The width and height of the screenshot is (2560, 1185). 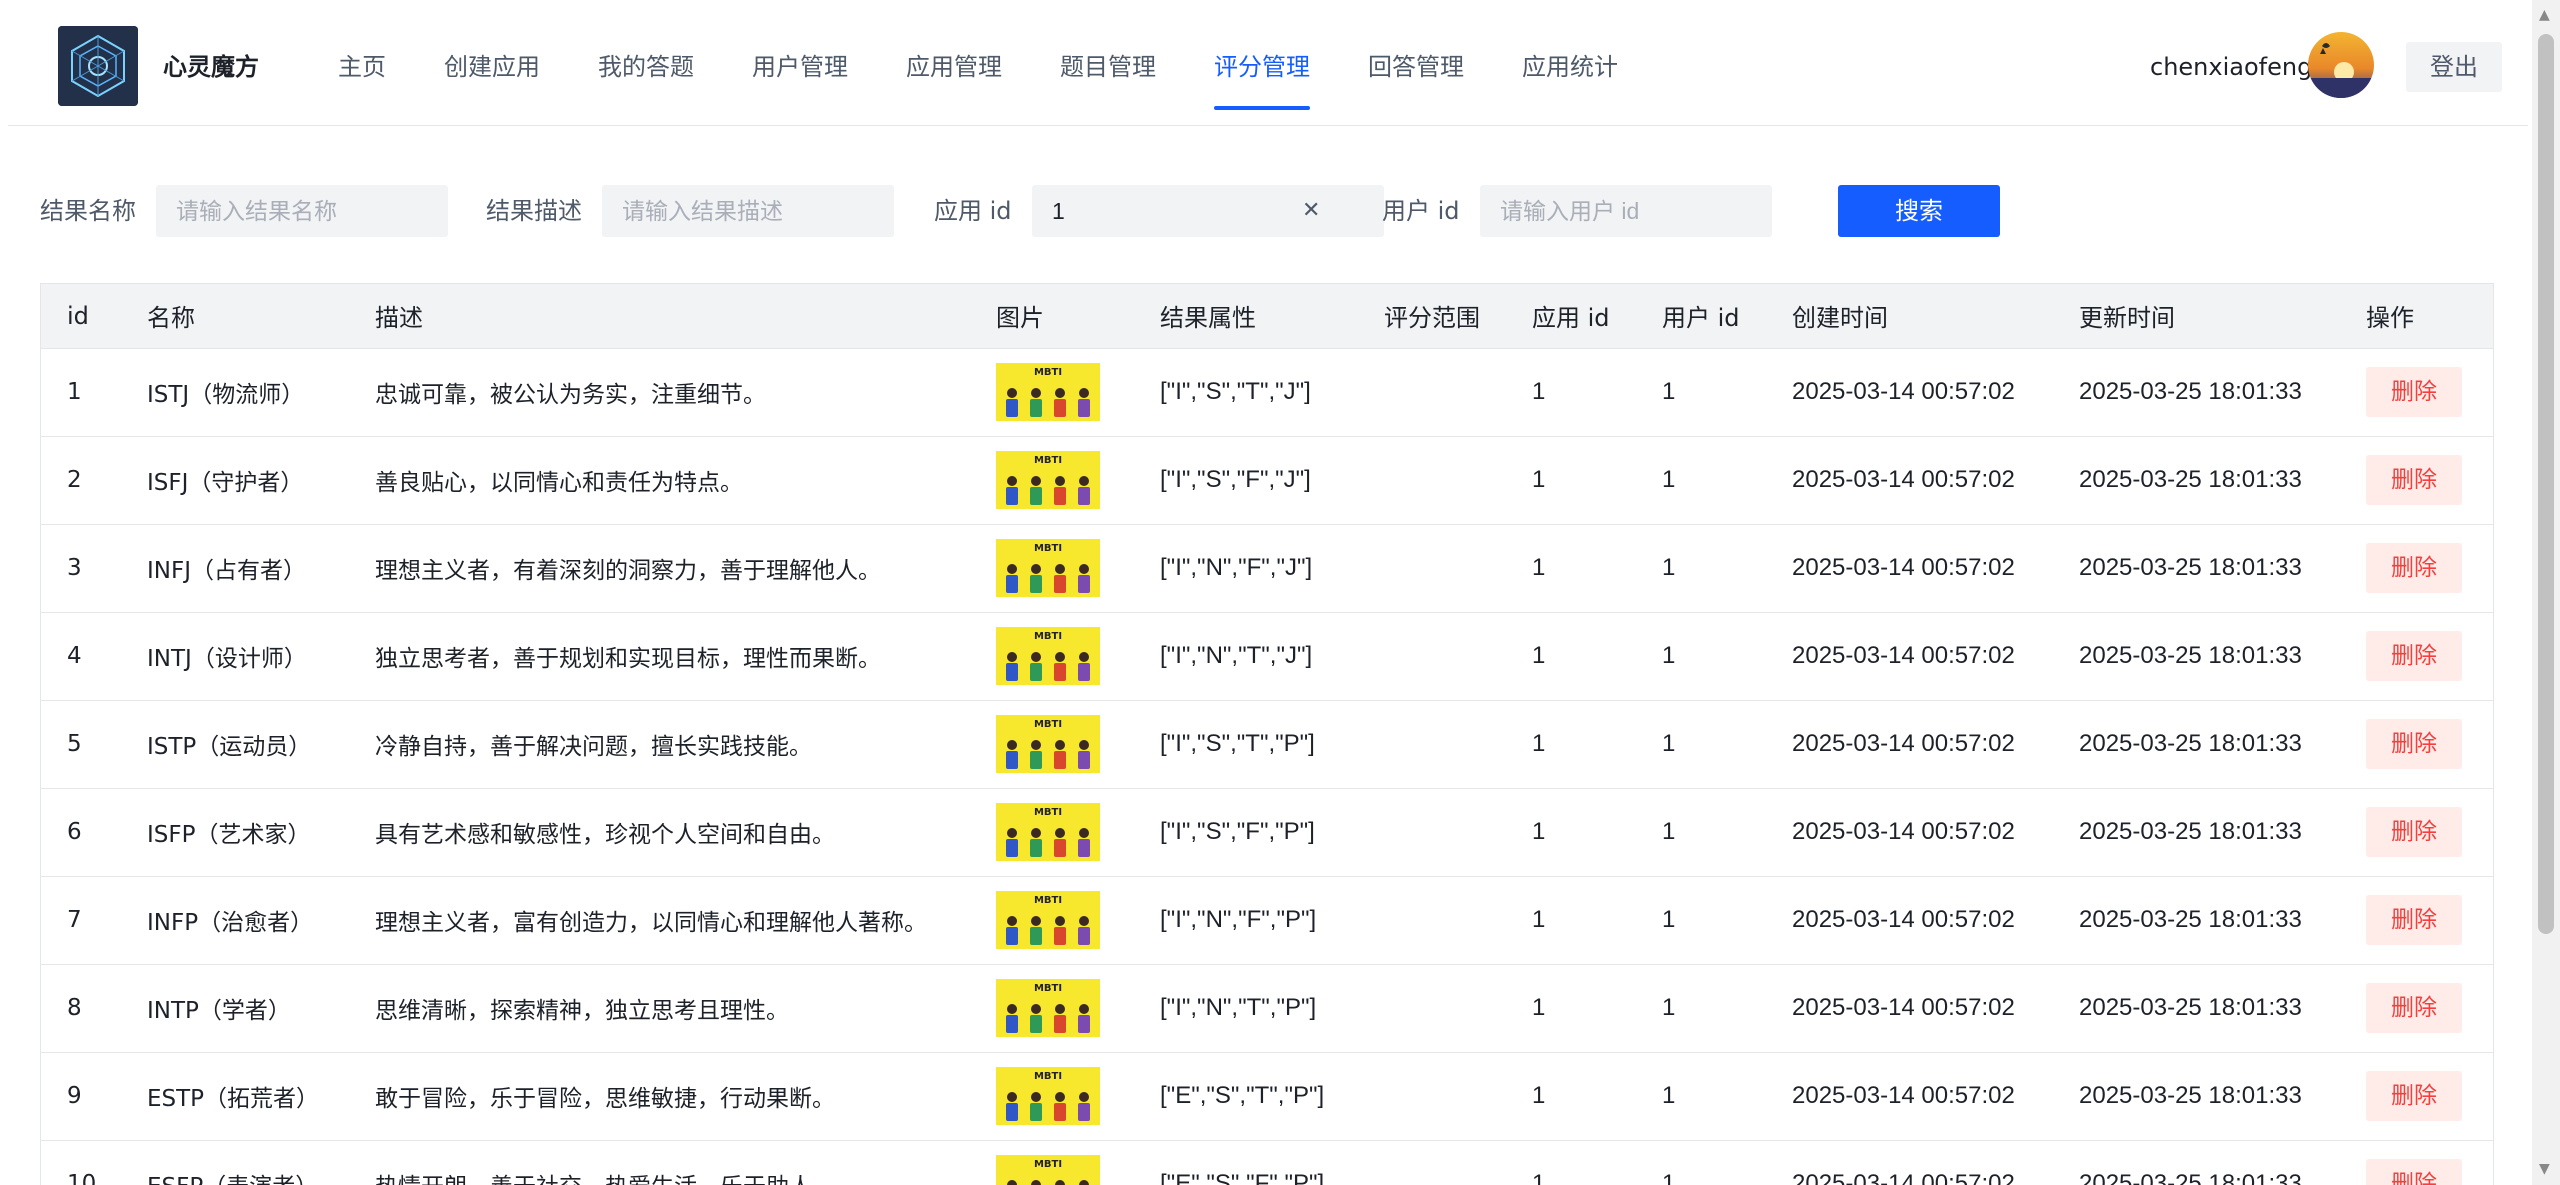 I want to click on cell-attrs: ["I","S","F","P"], so click(x=1246, y=832).